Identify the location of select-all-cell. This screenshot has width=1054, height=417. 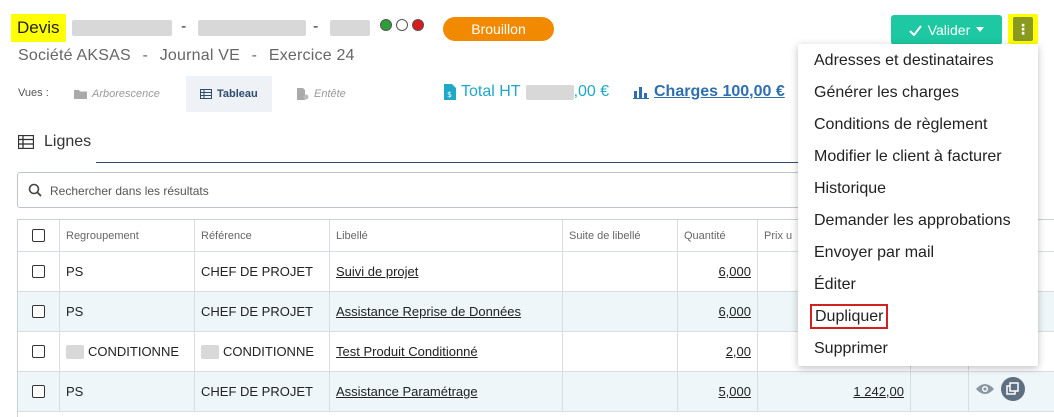
(39, 235).